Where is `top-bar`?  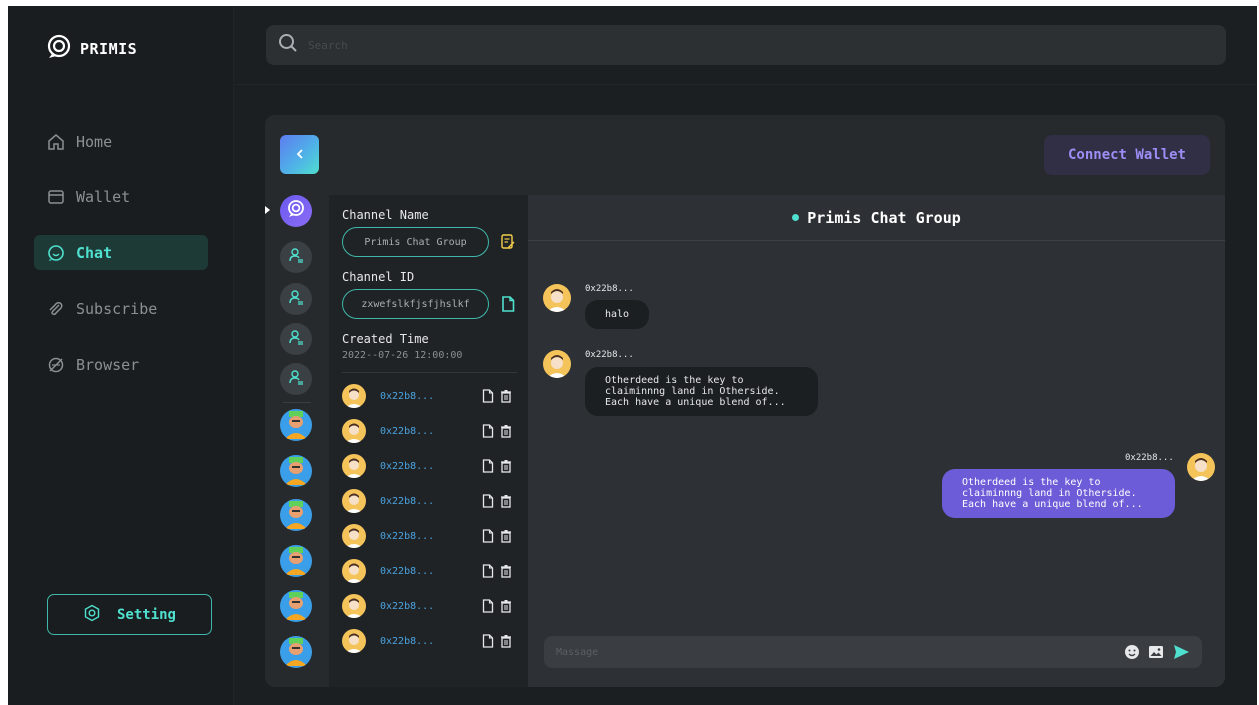
top-bar is located at coordinates (746, 45).